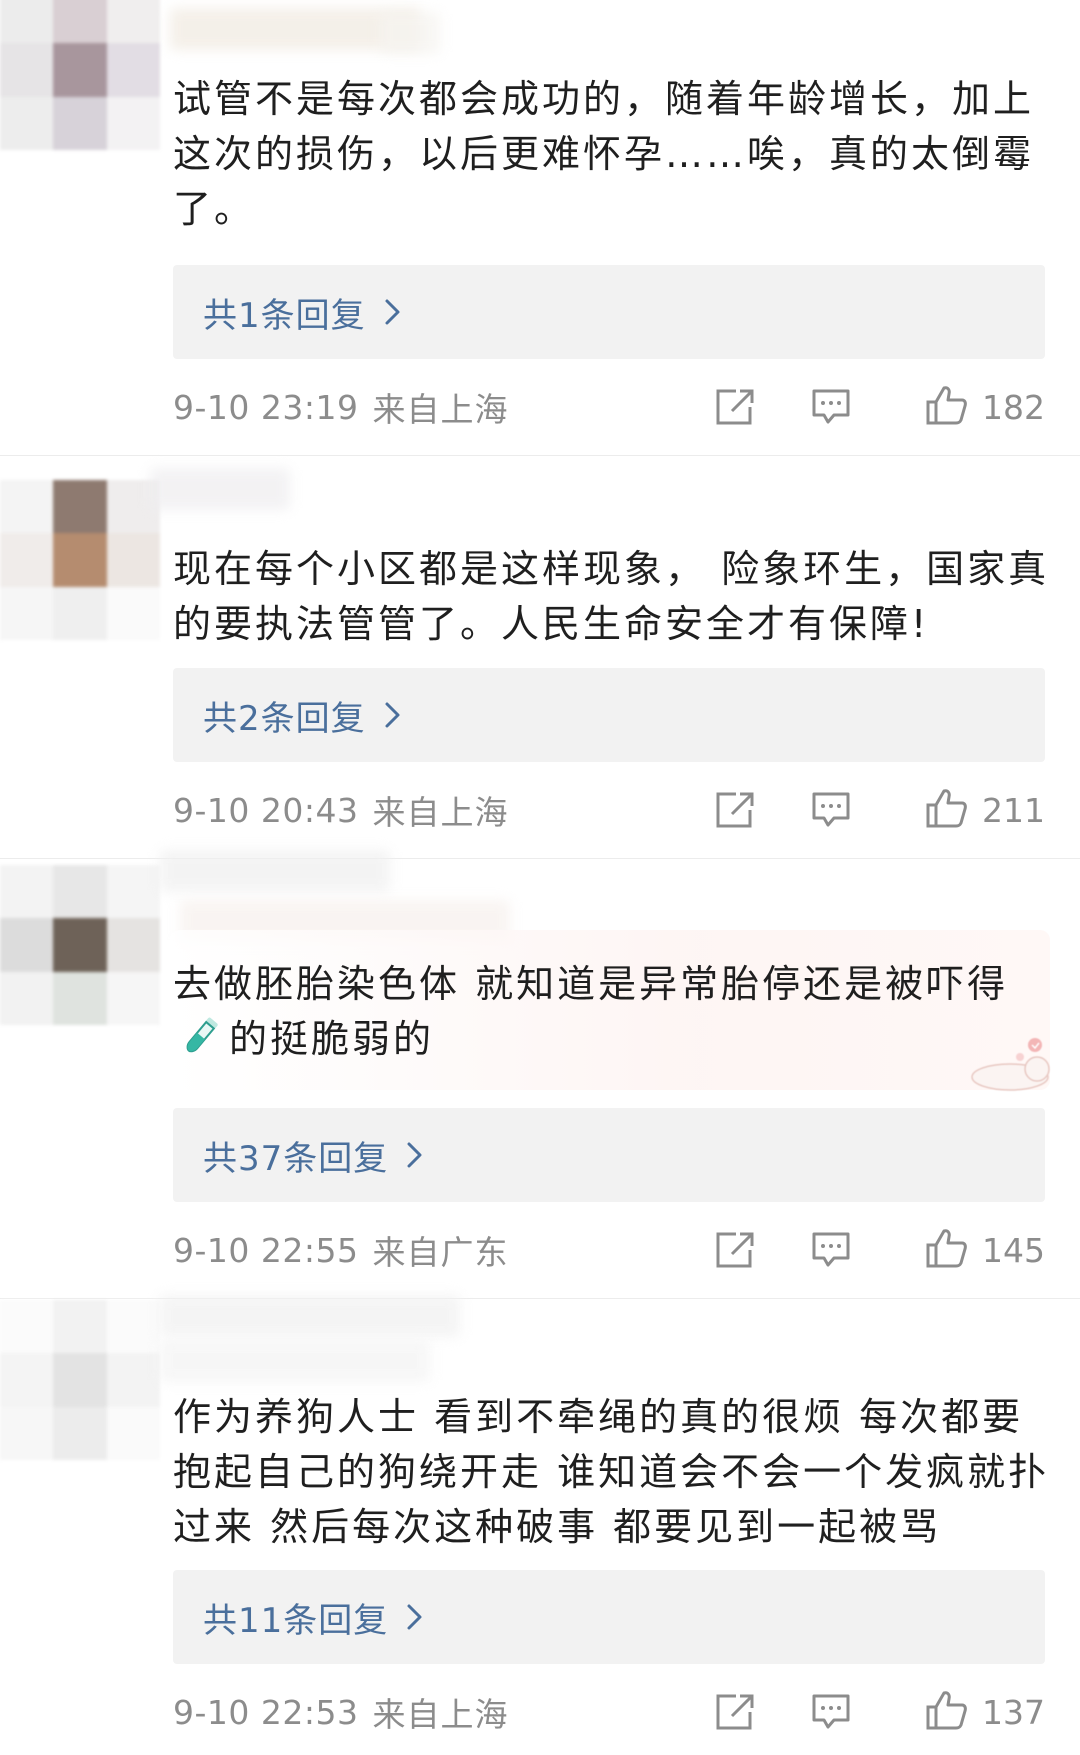 The width and height of the screenshot is (1080, 1755). I want to click on cat-sticker-icon, so click(1005, 1065).